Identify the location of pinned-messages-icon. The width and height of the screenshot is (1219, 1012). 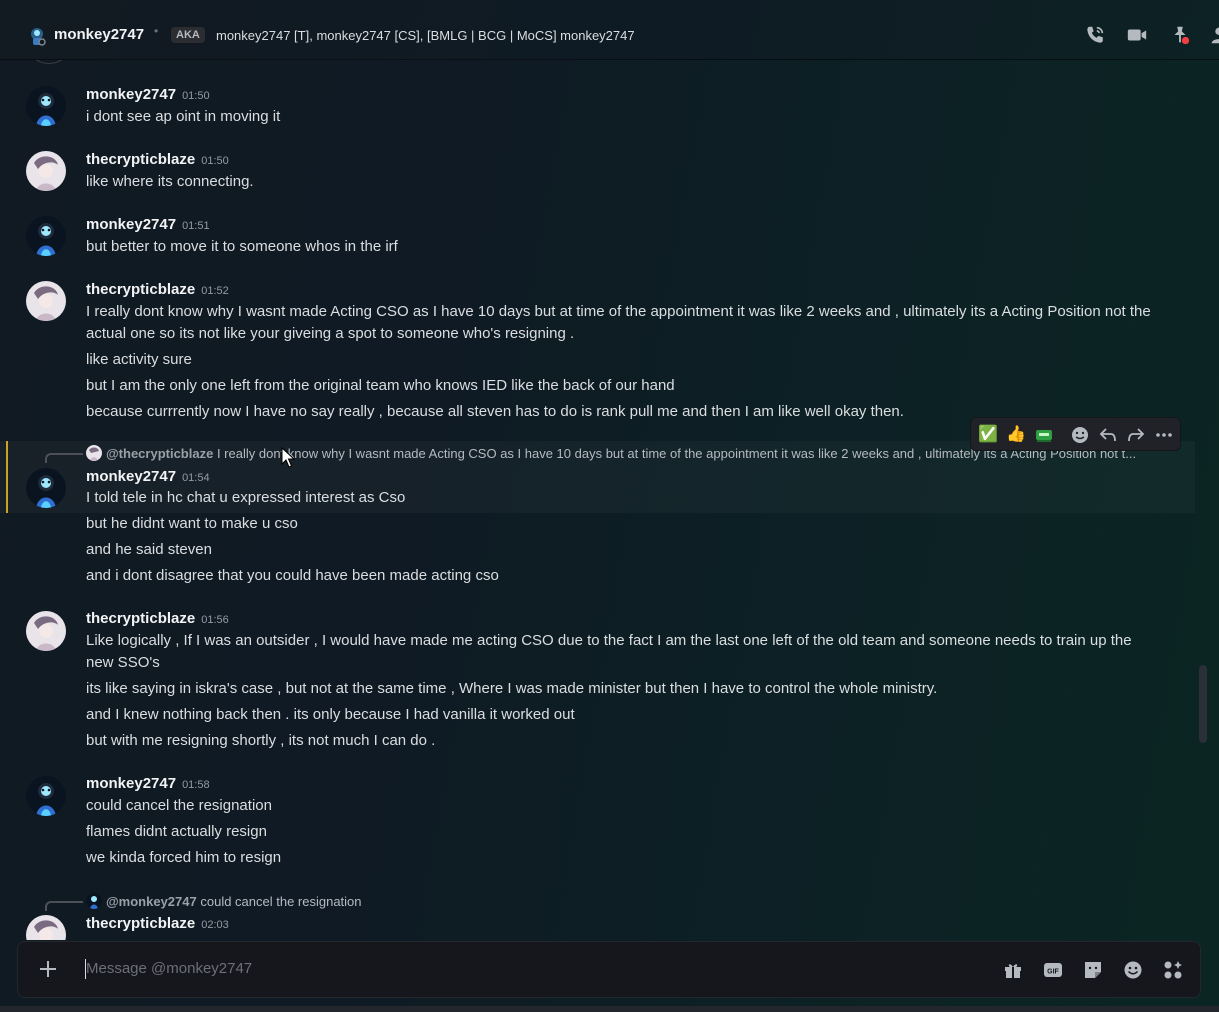
(1180, 35).